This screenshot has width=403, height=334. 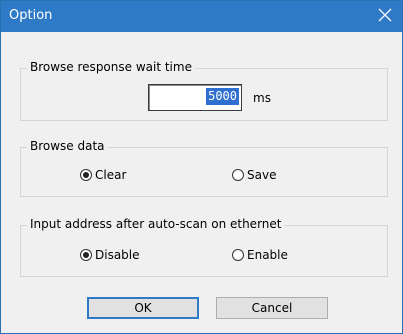 What do you see at coordinates (195, 97) in the screenshot?
I see `wait-time-input: 5000` at bounding box center [195, 97].